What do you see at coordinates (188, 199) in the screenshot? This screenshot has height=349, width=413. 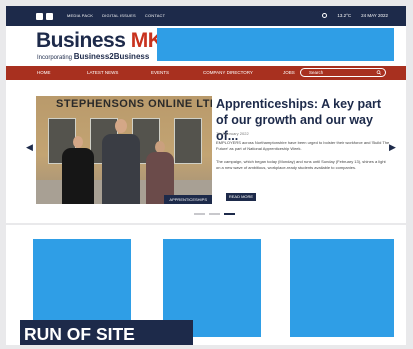 I see `image-caption: APPRENTICESHIPS` at bounding box center [188, 199].